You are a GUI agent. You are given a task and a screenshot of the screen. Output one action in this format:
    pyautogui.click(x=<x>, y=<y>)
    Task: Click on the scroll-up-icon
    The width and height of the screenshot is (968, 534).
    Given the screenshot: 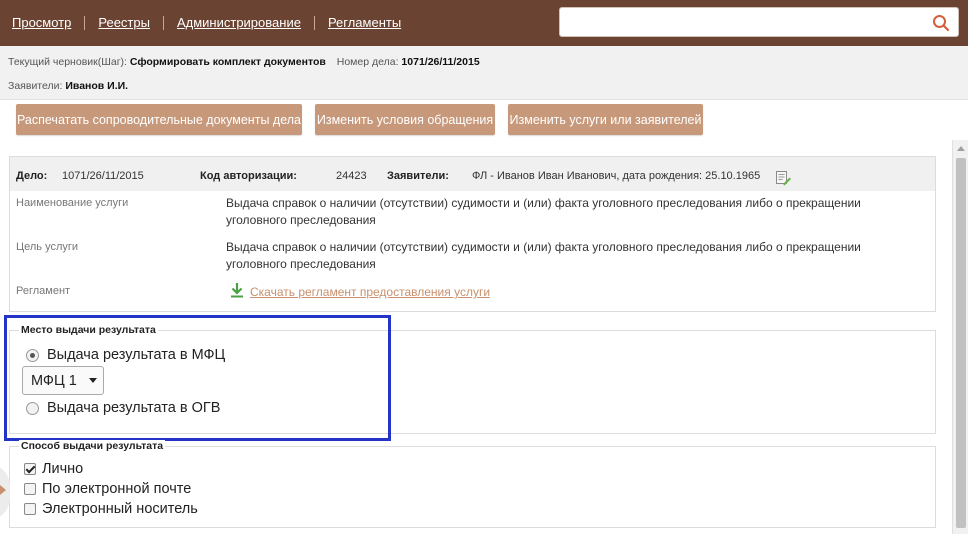 What is the action you would take?
    pyautogui.click(x=961, y=148)
    